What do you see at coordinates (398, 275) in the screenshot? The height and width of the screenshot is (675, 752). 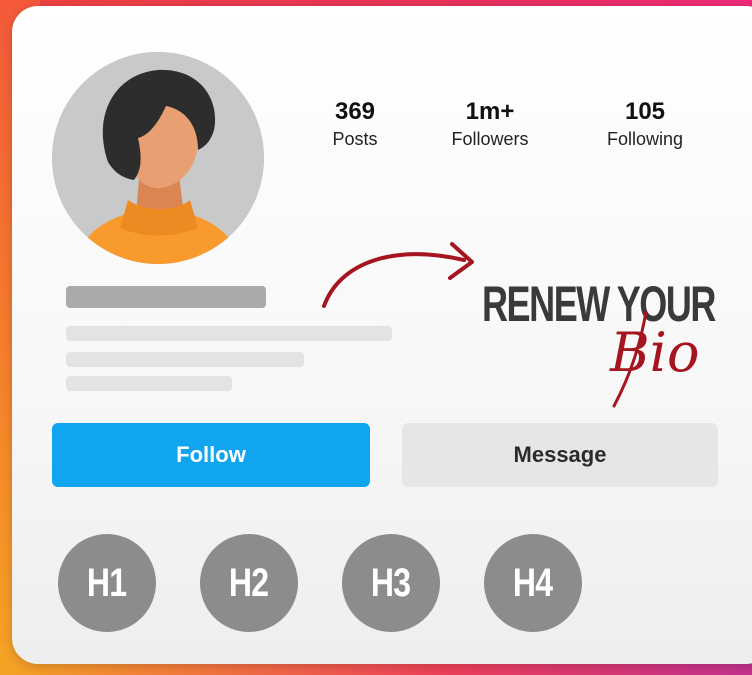 I see `curved-arrow-icon` at bounding box center [398, 275].